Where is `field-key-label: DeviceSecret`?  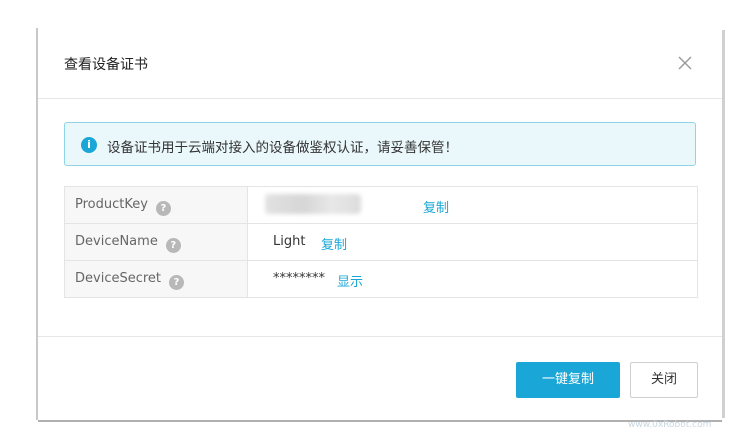
field-key-label: DeviceSecret is located at coordinates (118, 278).